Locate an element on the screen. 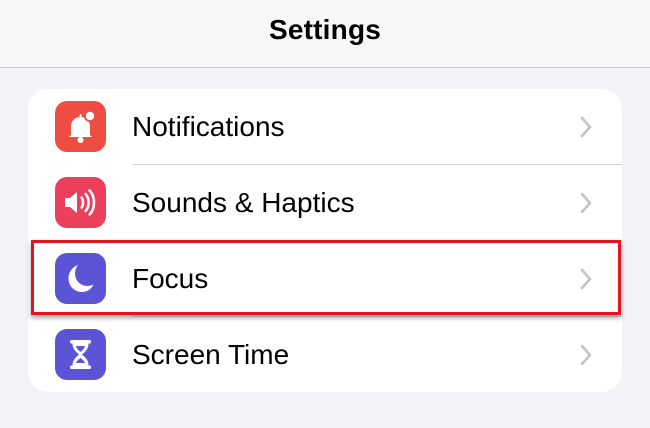 The image size is (650, 428). speaker-icon is located at coordinates (80, 202).